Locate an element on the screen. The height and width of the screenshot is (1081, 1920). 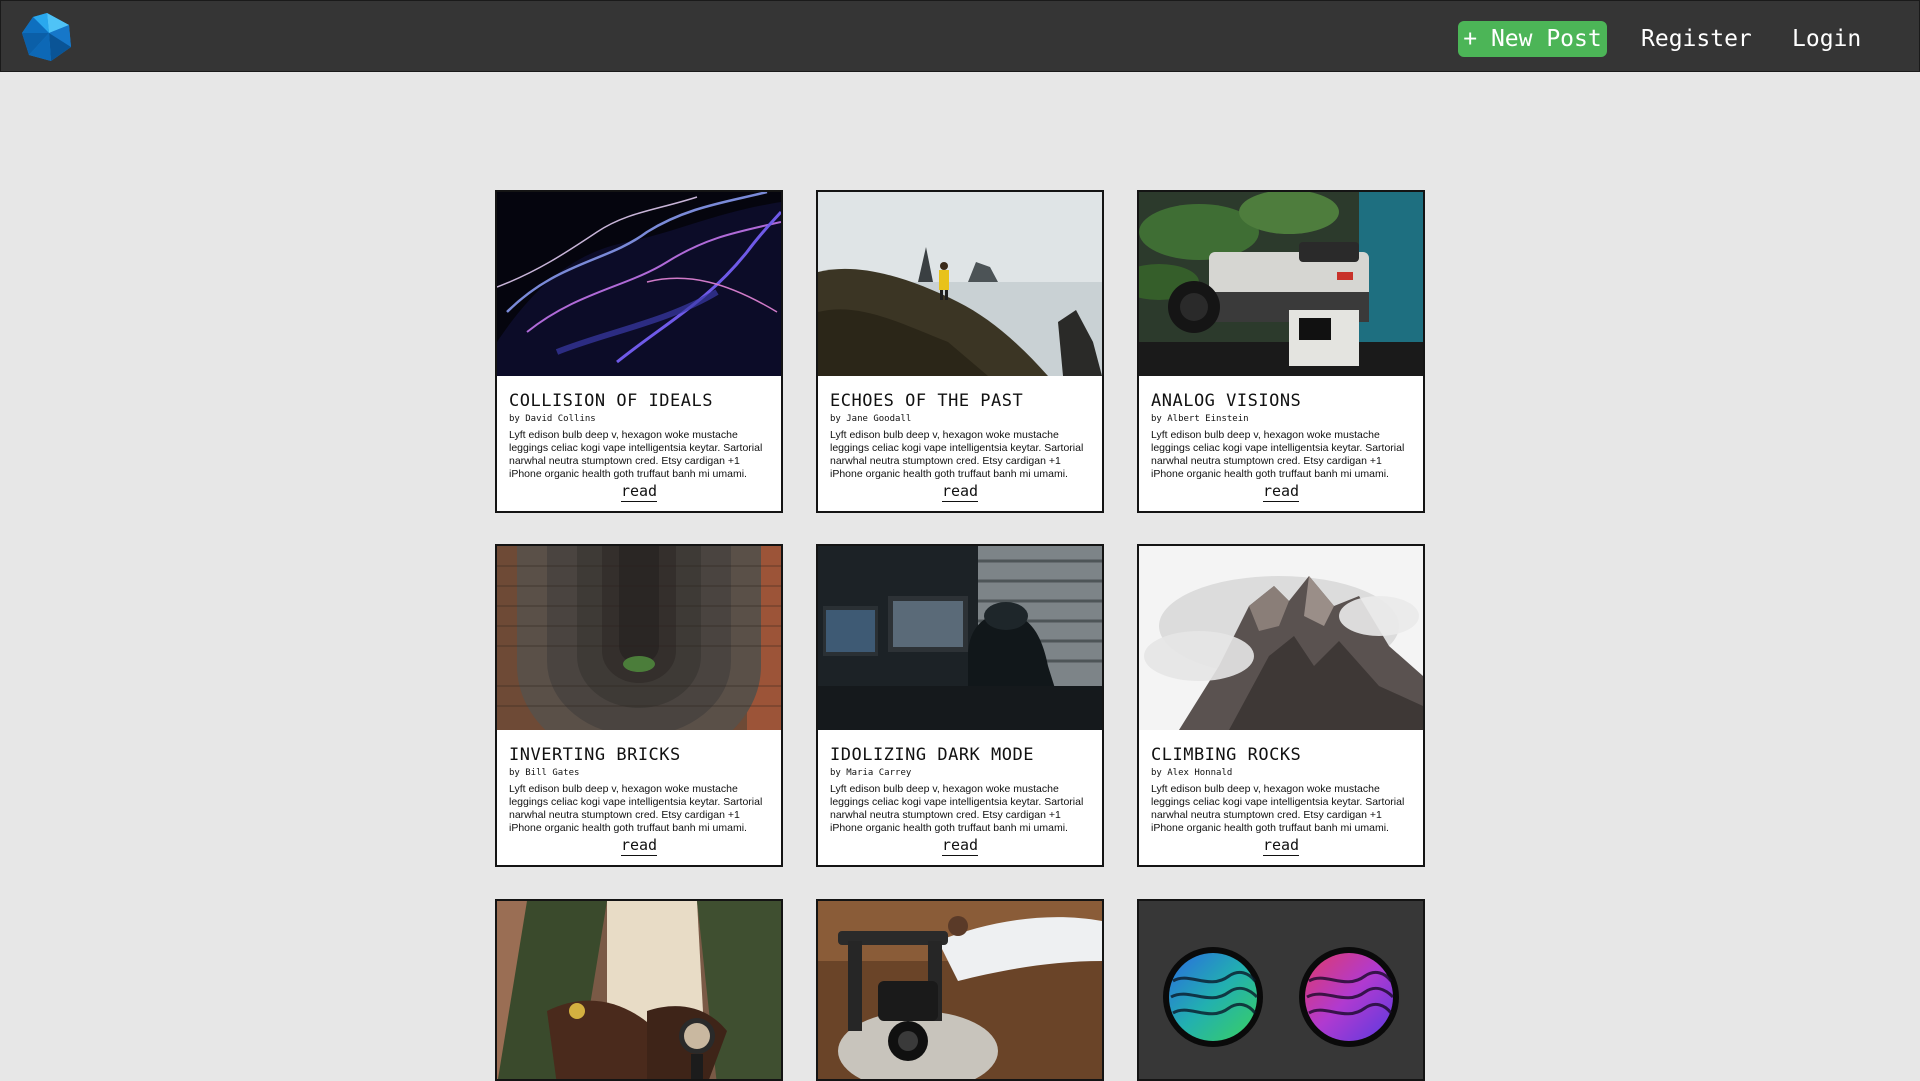
post-author: by Jane Goodall is located at coordinates (871, 419).